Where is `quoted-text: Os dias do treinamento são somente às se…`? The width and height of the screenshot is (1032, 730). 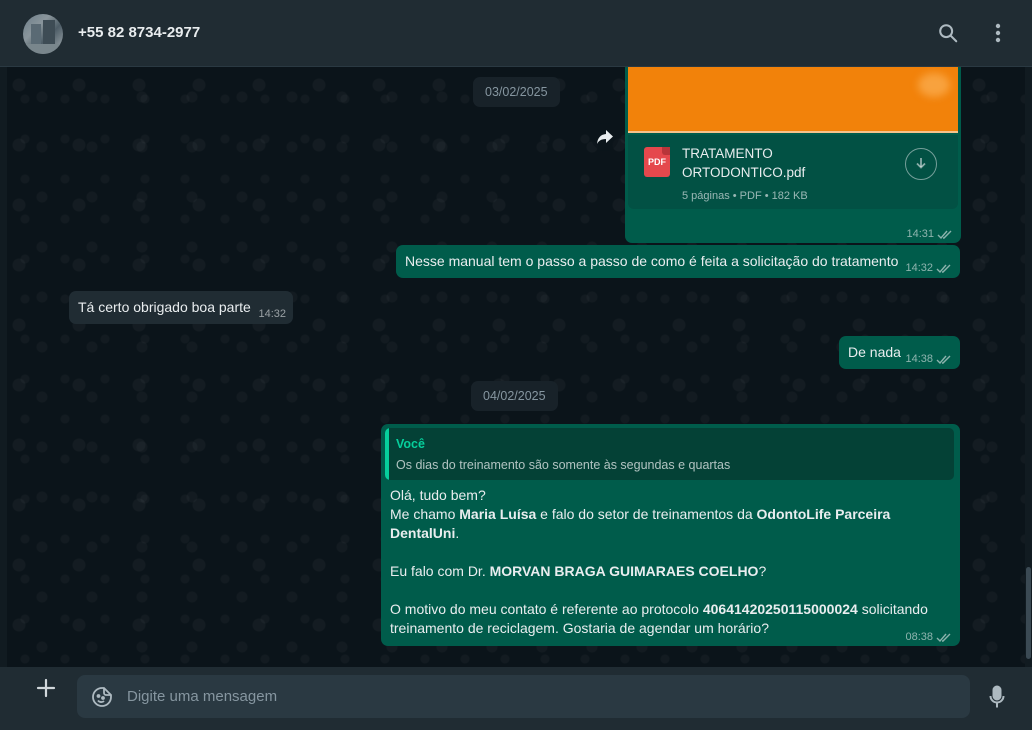
quoted-text: Os dias do treinamento são somente às se… is located at coordinates (563, 465).